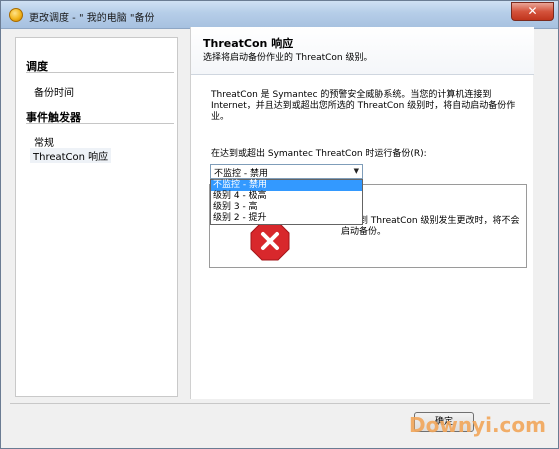 The height and width of the screenshot is (449, 559). Describe the element at coordinates (44, 141) in the screenshot. I see `sidebar-item-general: 常规` at that location.